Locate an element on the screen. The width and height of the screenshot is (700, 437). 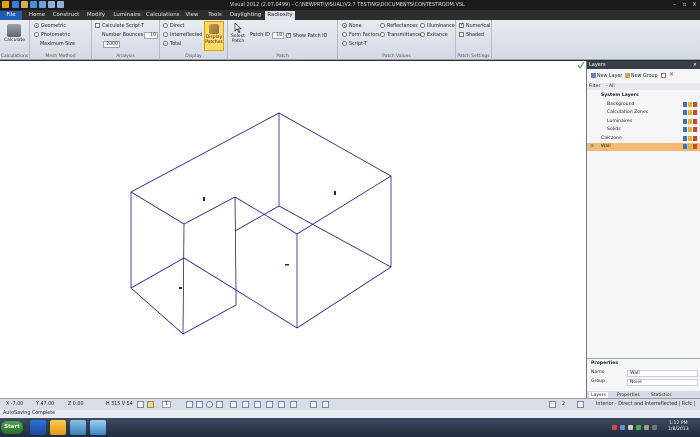
tray-alert-icon is located at coordinates (614, 427).